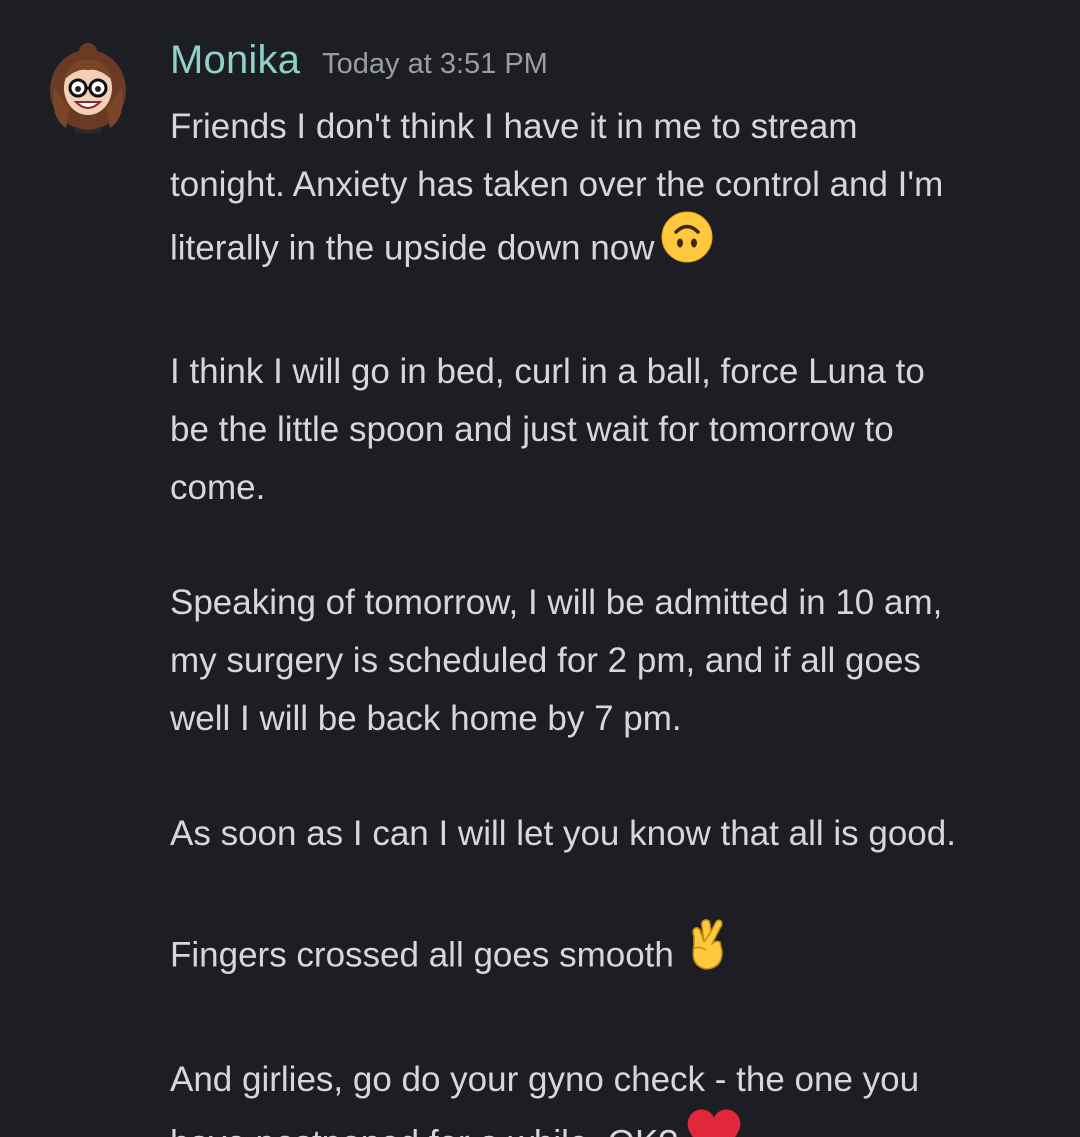 This screenshot has width=1080, height=1137. What do you see at coordinates (705, 953) in the screenshot?
I see `crossed-fingers-icon` at bounding box center [705, 953].